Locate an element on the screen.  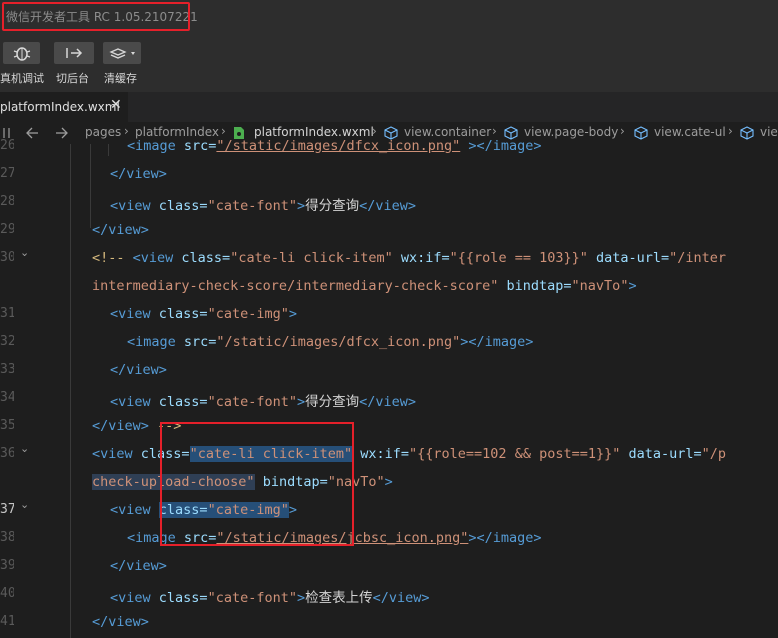
switch-background-button is located at coordinates (74, 53).